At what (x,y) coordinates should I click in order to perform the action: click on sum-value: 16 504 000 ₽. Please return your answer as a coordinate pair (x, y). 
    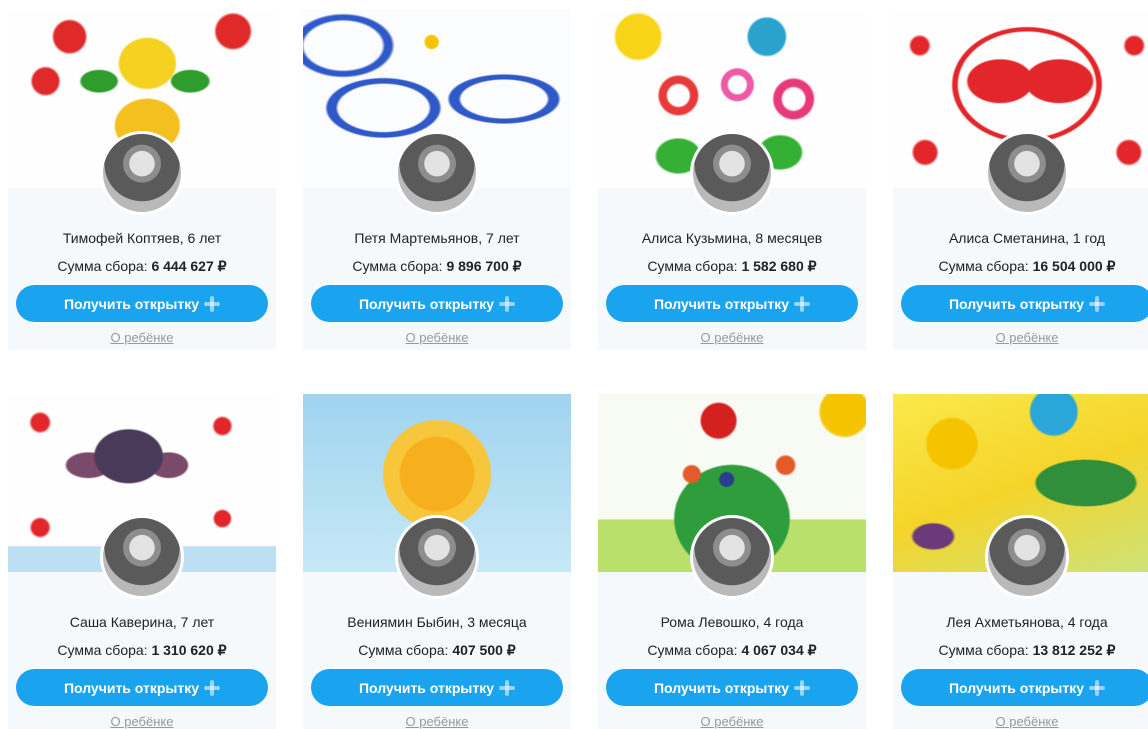
    Looking at the image, I should click on (1074, 266).